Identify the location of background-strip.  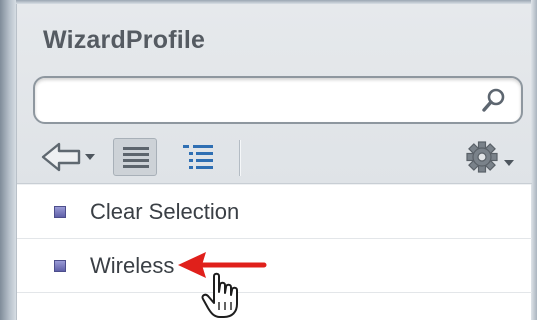
(8, 160).